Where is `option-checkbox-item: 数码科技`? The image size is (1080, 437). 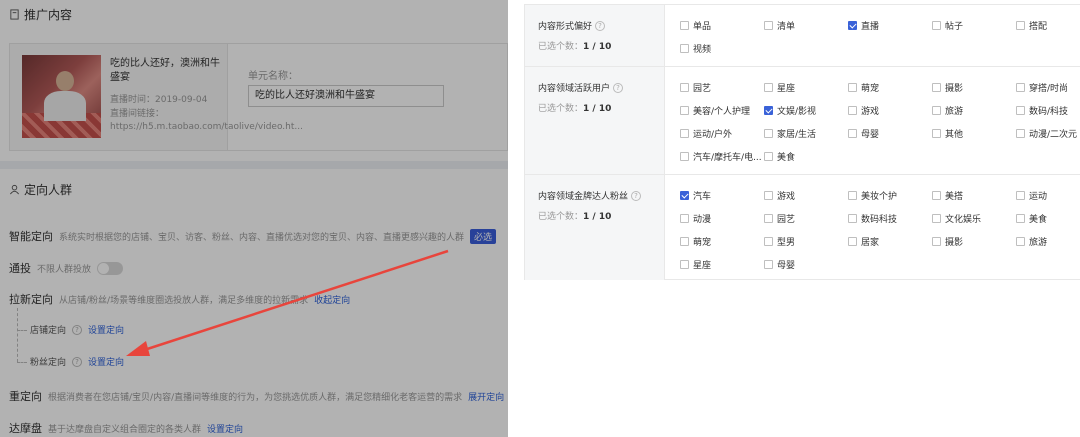
option-checkbox-item: 数码科技 is located at coordinates (872, 218).